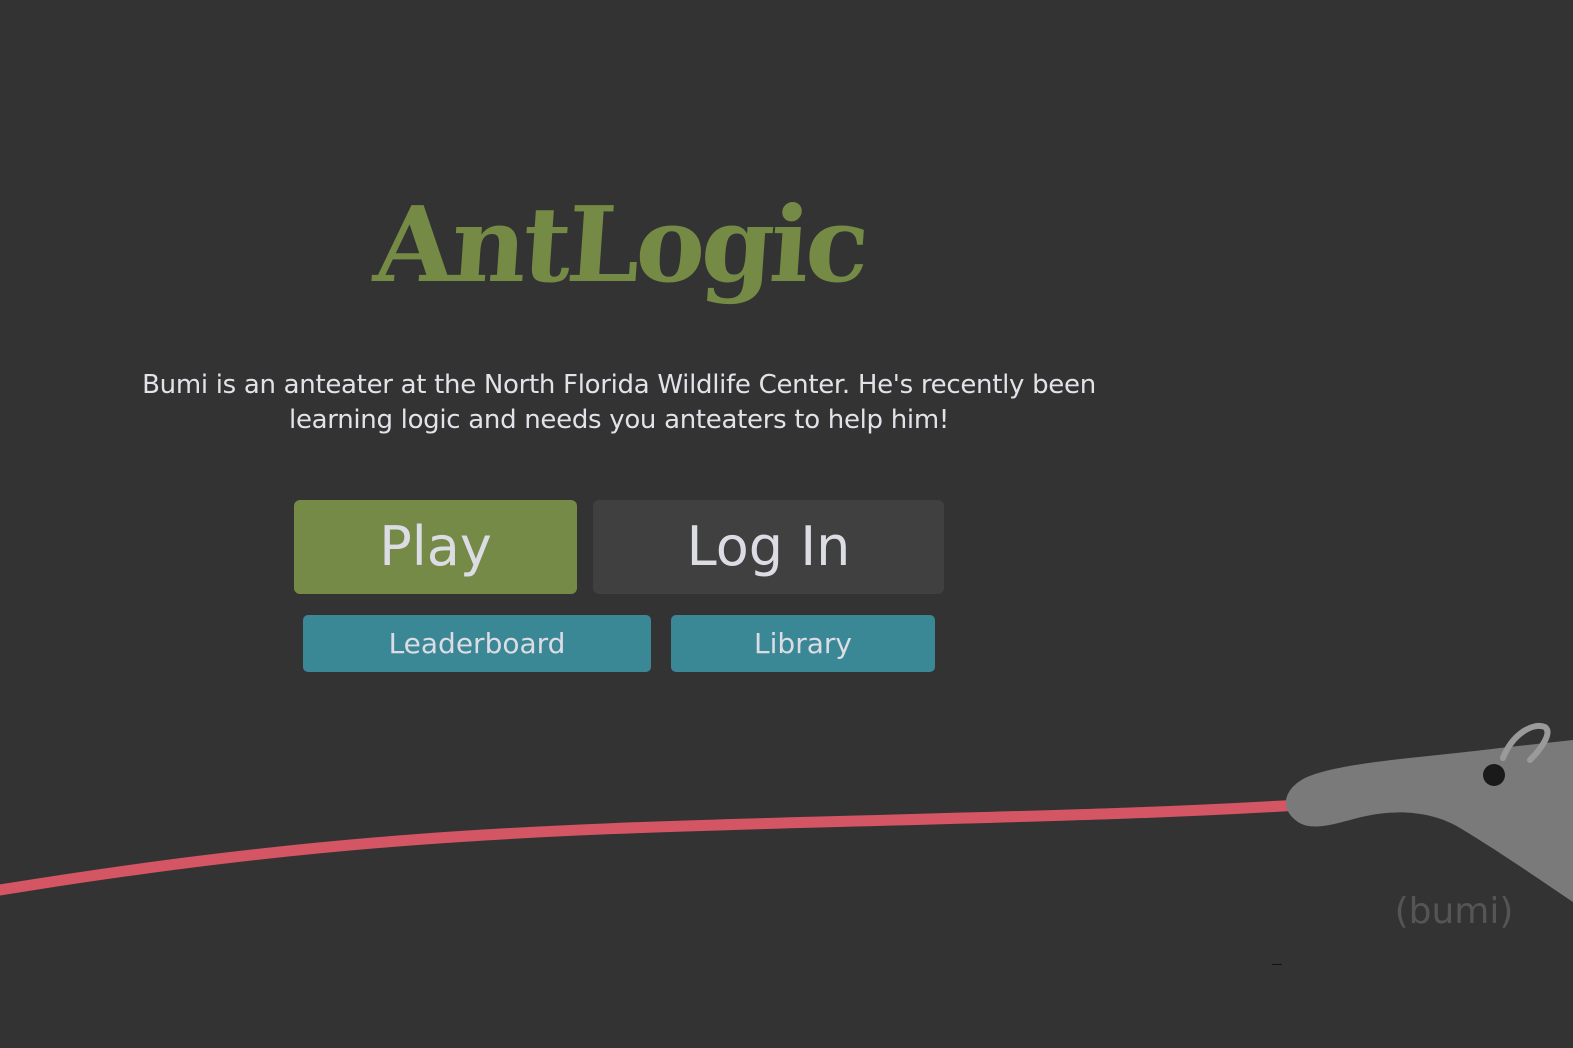 This screenshot has width=1573, height=1048. What do you see at coordinates (1454, 911) in the screenshot?
I see `mascot-caption: (bumi)` at bounding box center [1454, 911].